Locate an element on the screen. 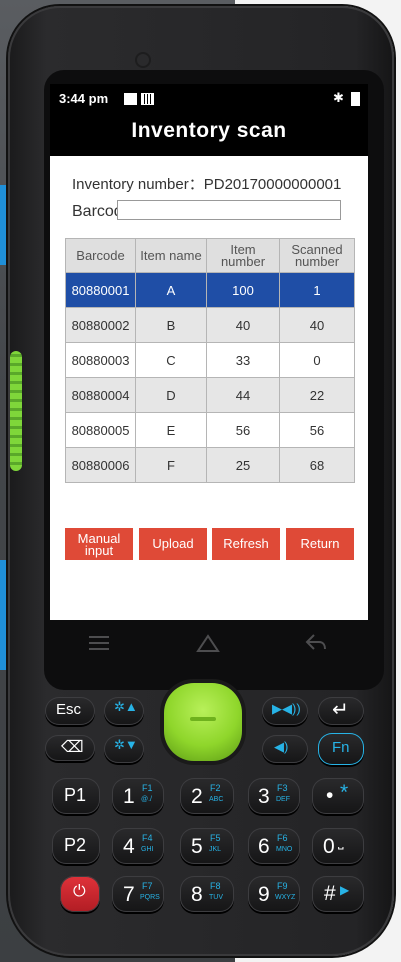  android-nav-bar is located at coordinates (209, 644).